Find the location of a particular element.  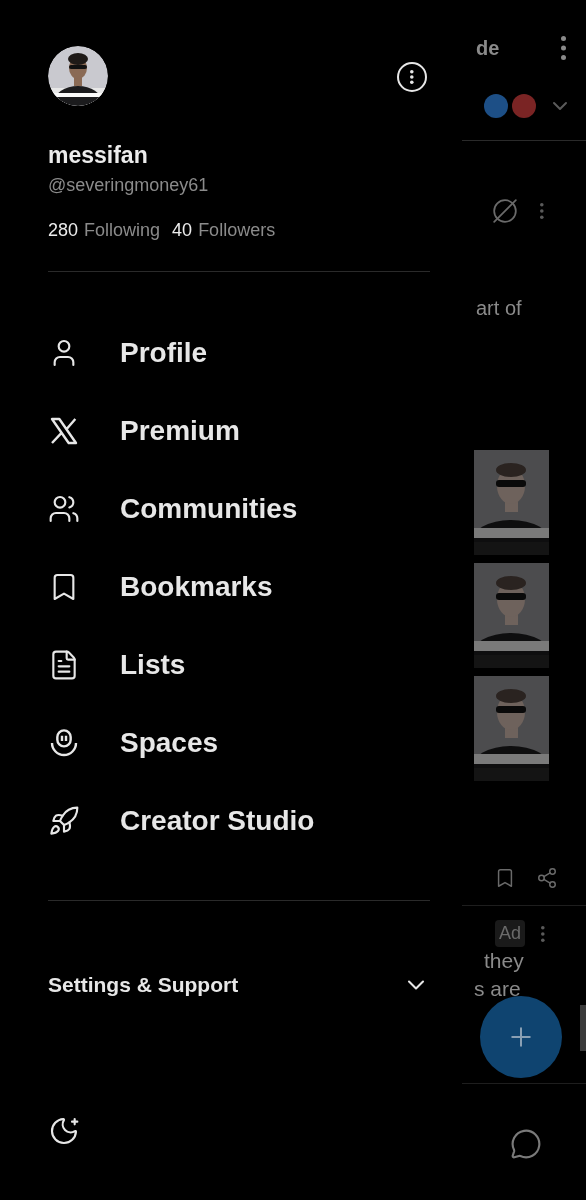

header-text: de is located at coordinates (488, 48).